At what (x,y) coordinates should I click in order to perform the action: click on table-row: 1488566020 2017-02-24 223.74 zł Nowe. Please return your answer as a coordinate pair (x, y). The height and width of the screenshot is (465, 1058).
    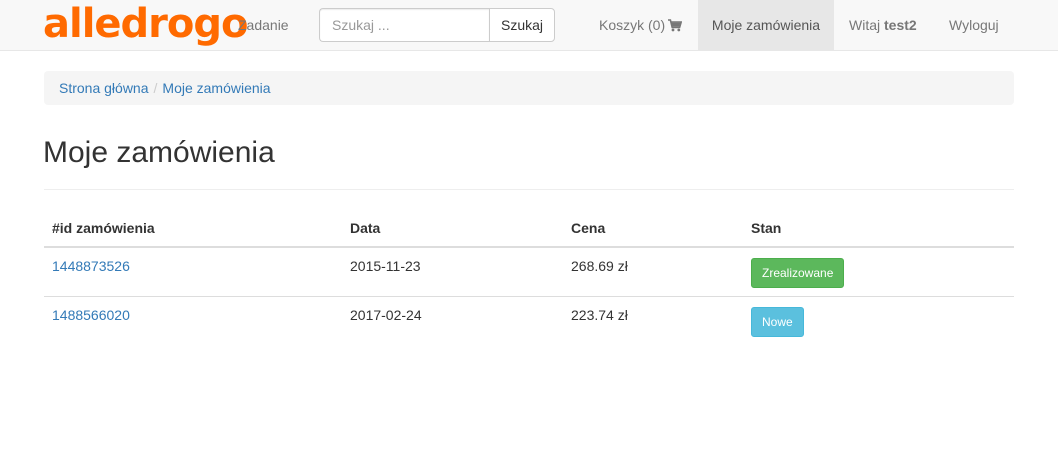
    Looking at the image, I should click on (529, 321).